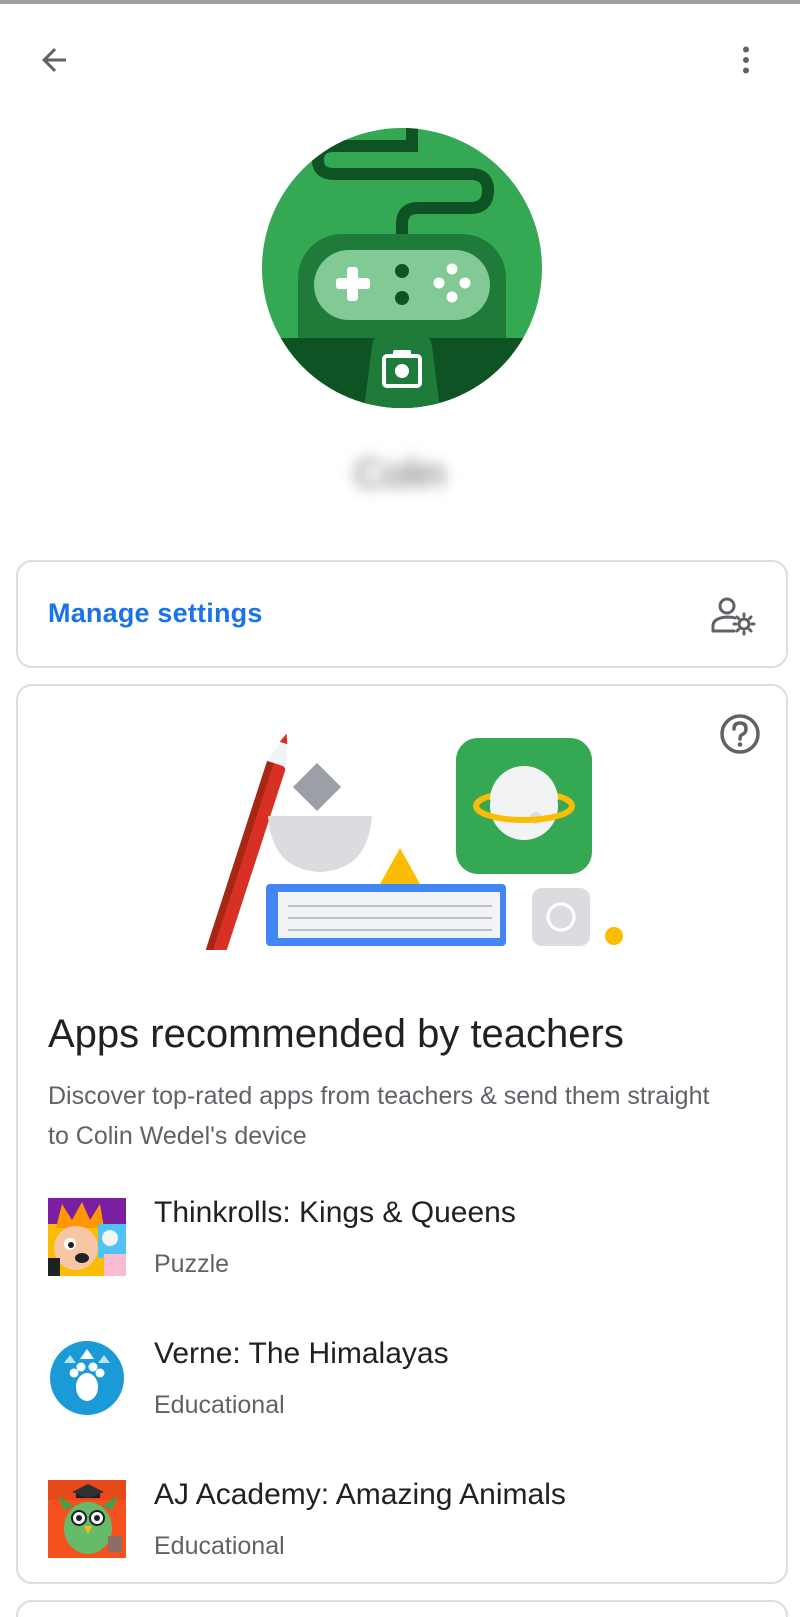  I want to click on manage-settings-card: Manage settings, so click(402, 614).